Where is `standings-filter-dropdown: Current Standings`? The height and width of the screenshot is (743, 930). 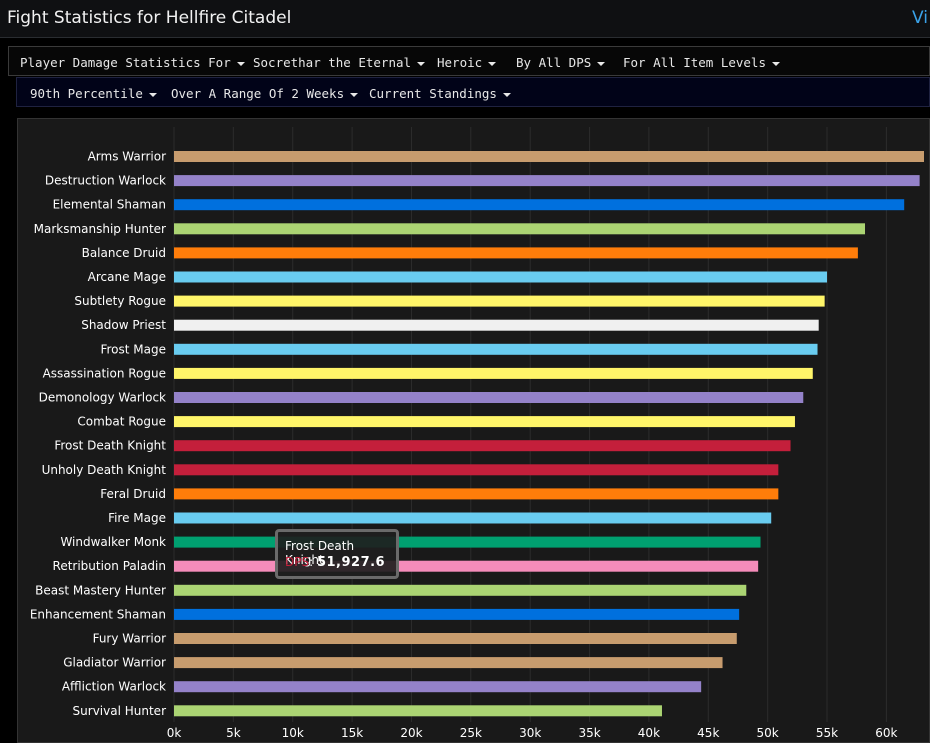 standings-filter-dropdown: Current Standings is located at coordinates (440, 93).